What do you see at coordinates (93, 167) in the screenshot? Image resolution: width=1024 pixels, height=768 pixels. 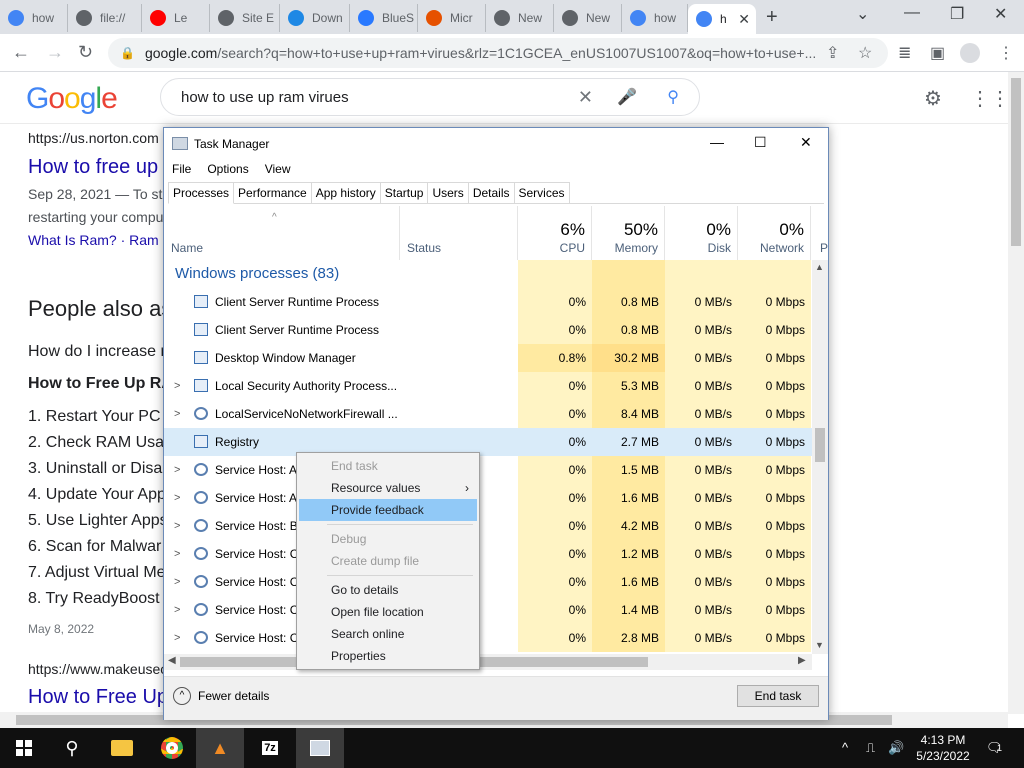 I see `result-title: How to free up` at bounding box center [93, 167].